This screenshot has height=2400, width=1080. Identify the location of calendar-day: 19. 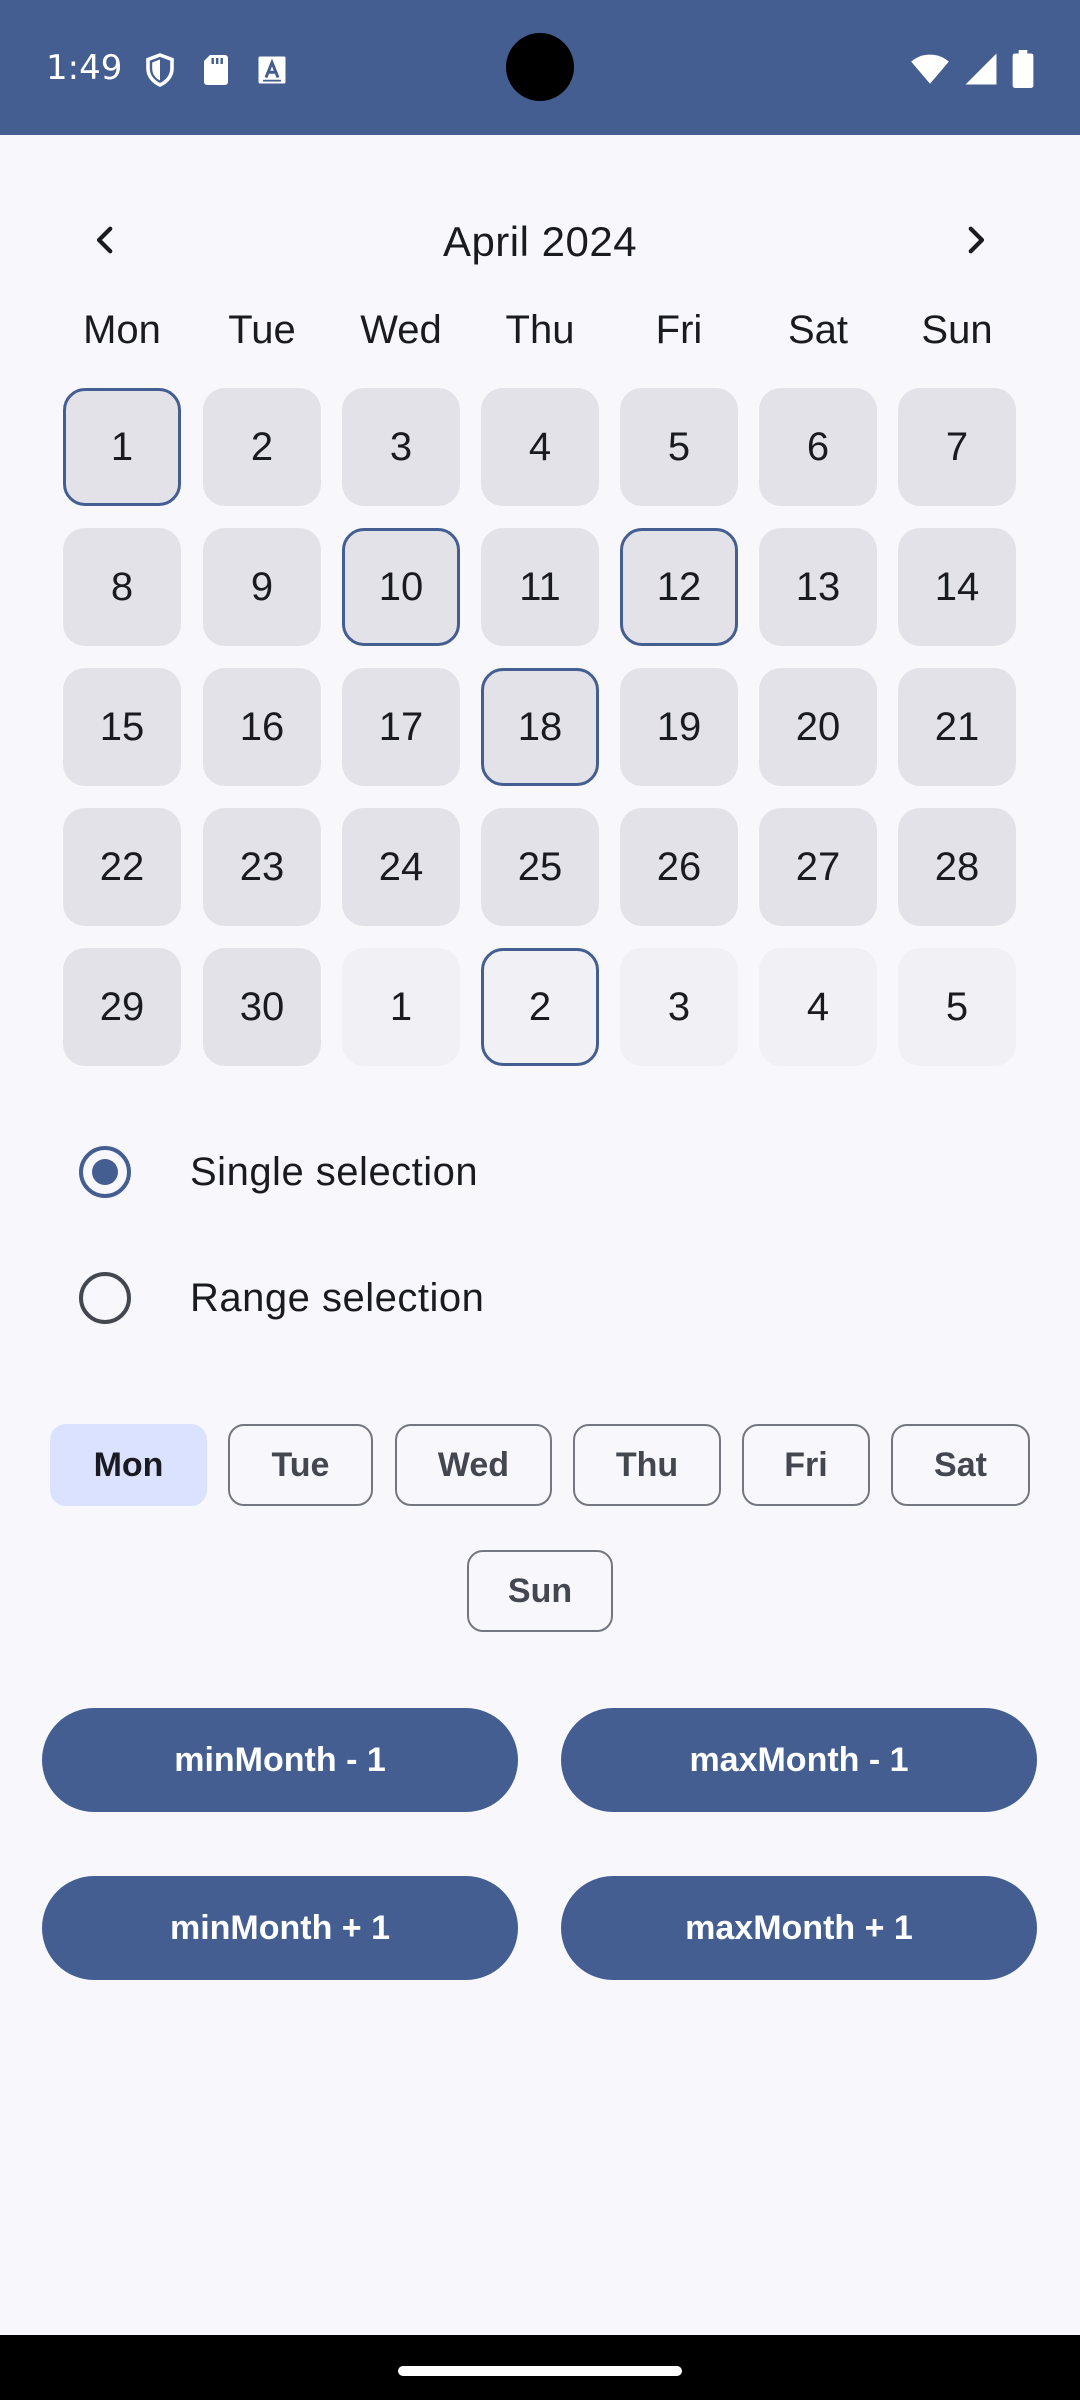
(679, 727).